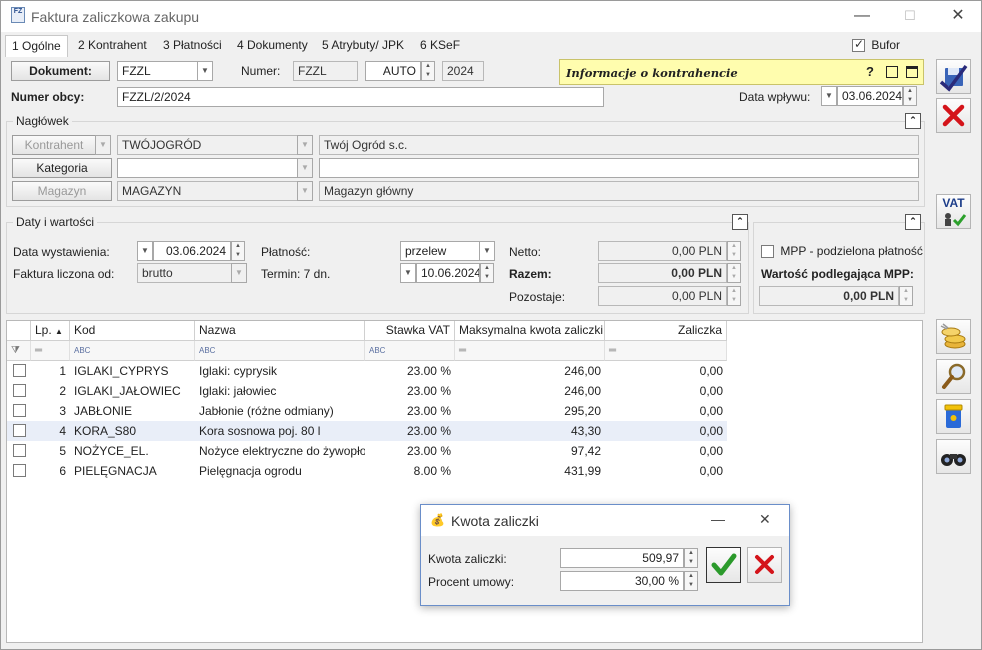  What do you see at coordinates (208, 168) in the screenshot?
I see `kategoria-code-field` at bounding box center [208, 168].